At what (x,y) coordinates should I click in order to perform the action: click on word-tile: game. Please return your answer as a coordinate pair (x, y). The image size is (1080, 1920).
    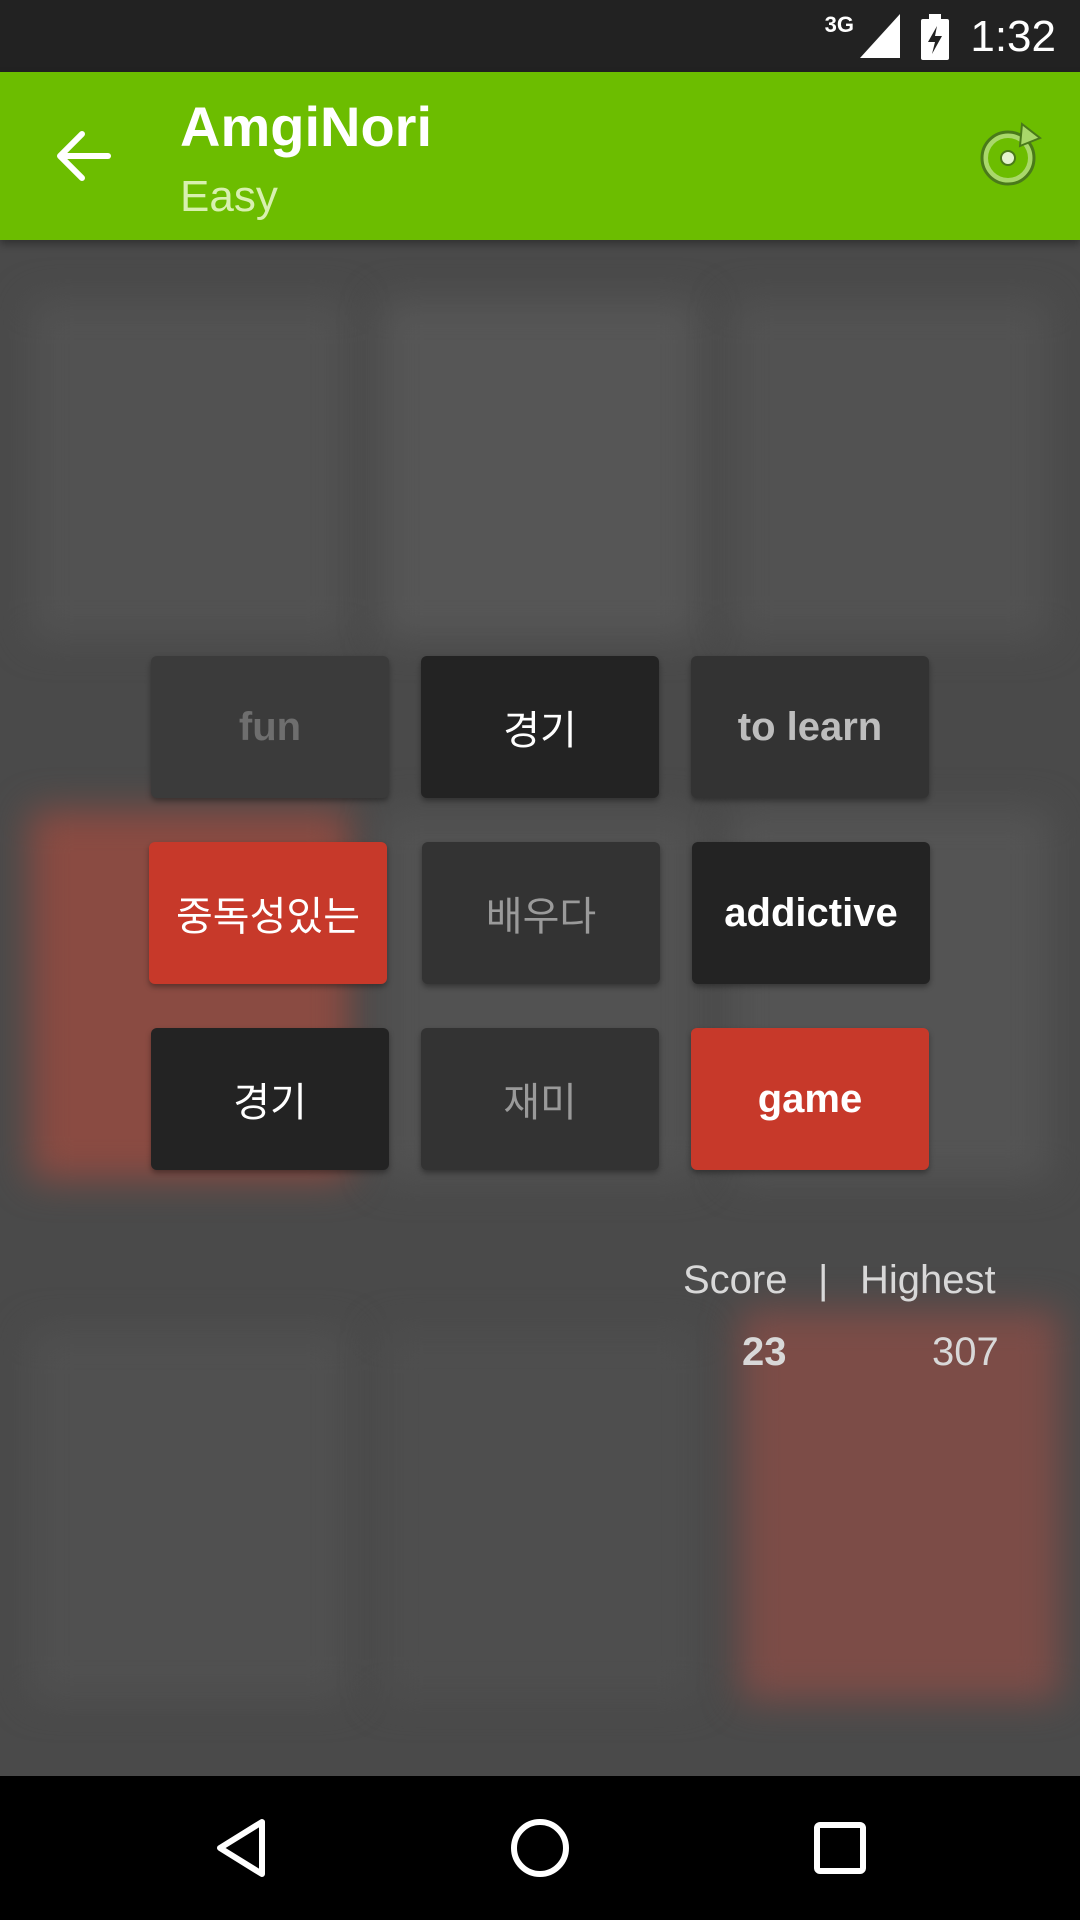
    Looking at the image, I should click on (810, 1099).